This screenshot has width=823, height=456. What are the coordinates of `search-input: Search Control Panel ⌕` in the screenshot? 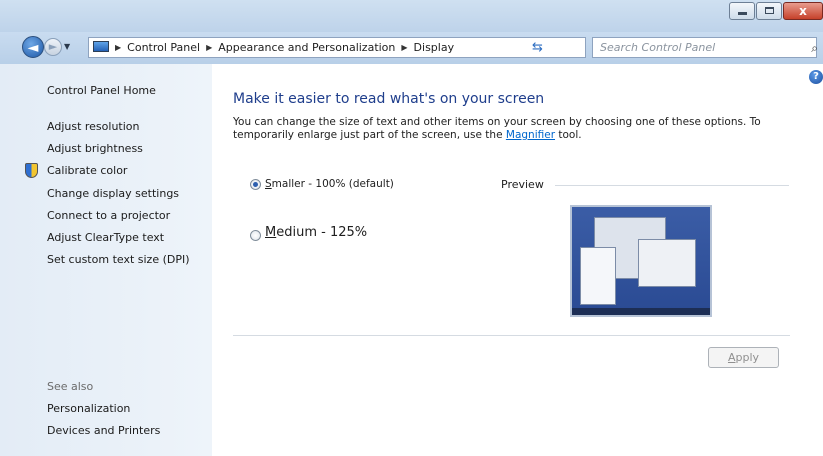 It's located at (705, 47).